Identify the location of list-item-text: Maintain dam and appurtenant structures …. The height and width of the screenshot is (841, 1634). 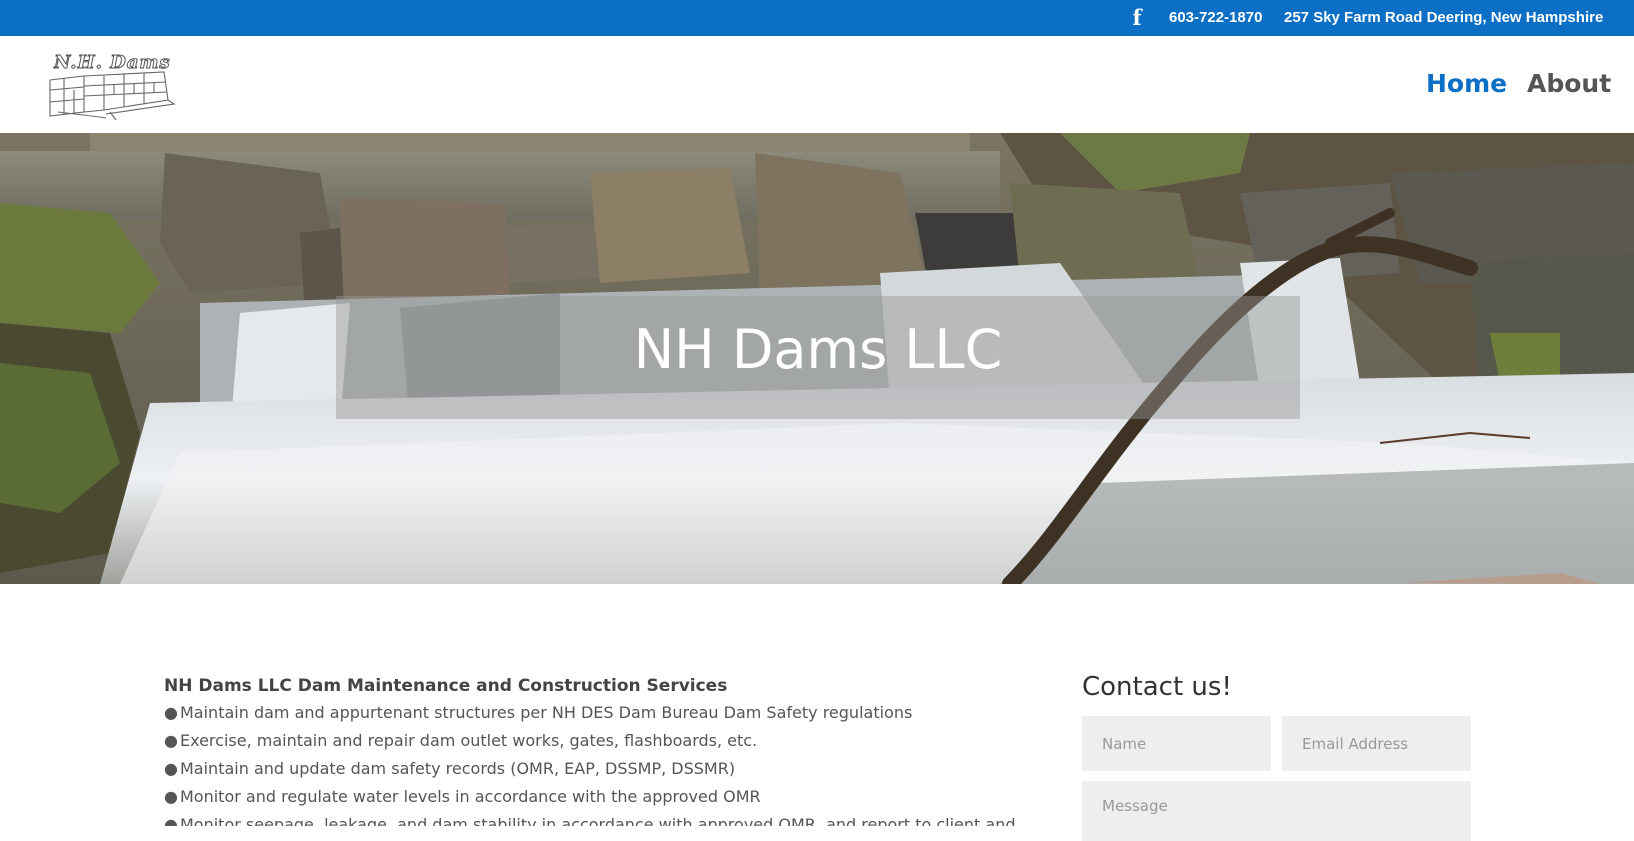
(546, 712).